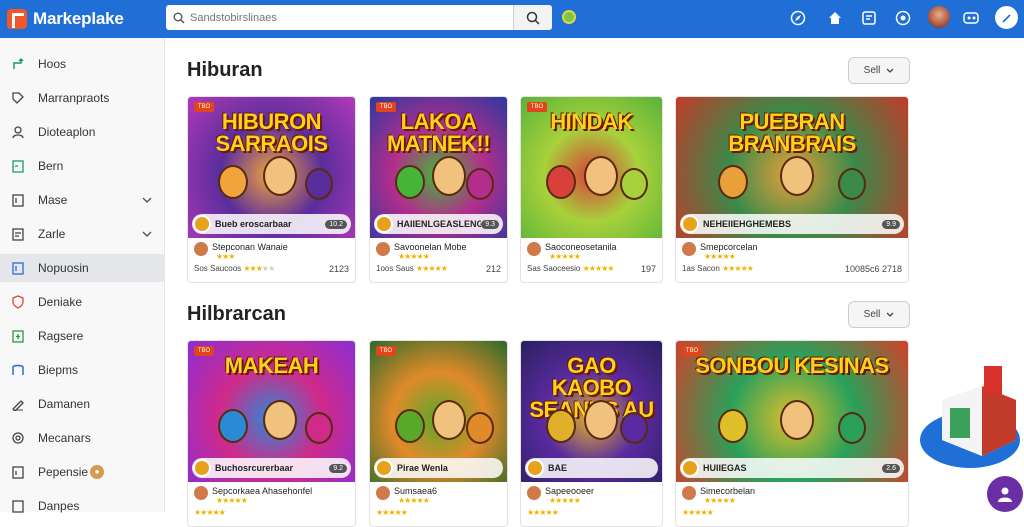 This screenshot has height=527, width=1024. Describe the element at coordinates (59, 506) in the screenshot. I see `sidebar-item-label: Danpes` at that location.